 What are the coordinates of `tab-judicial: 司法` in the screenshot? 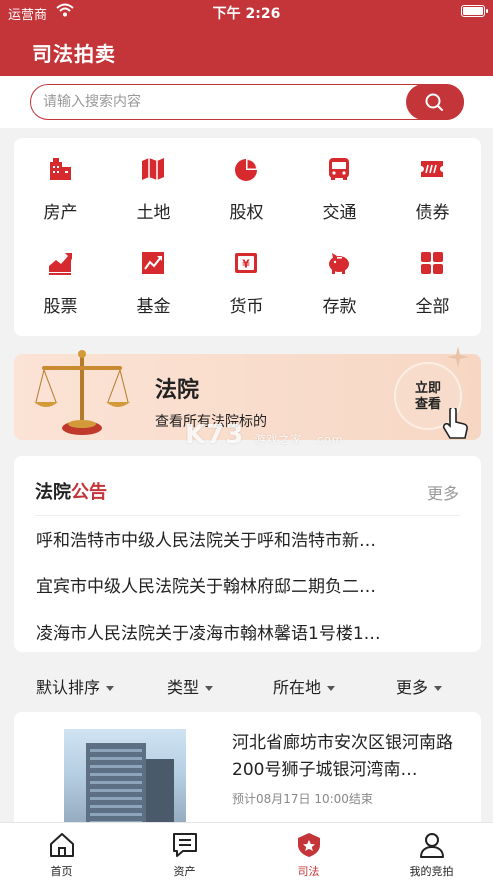 It's located at (308, 851).